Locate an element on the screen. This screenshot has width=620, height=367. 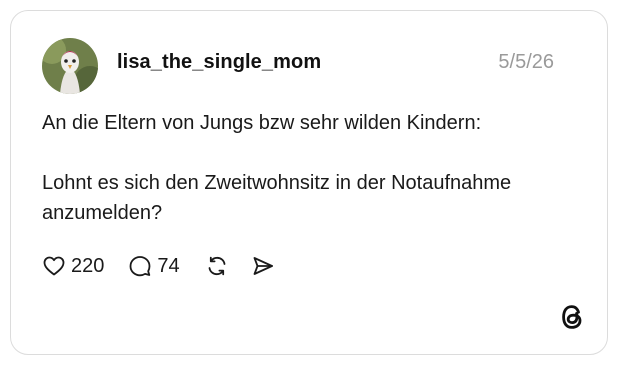
heart-icon is located at coordinates (54, 266).